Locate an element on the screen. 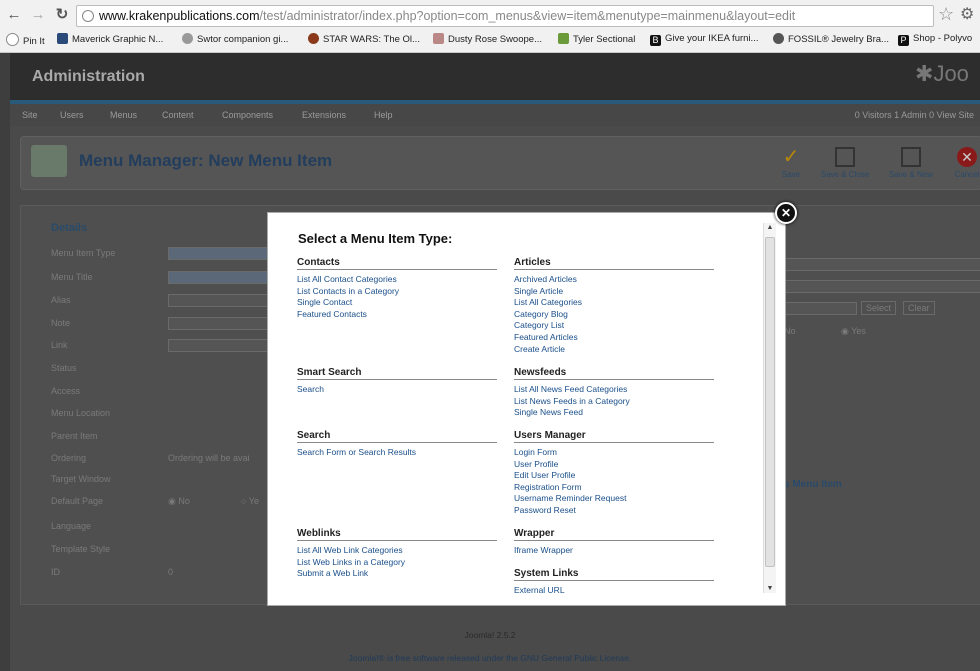  menu-users: Users is located at coordinates (72, 115).